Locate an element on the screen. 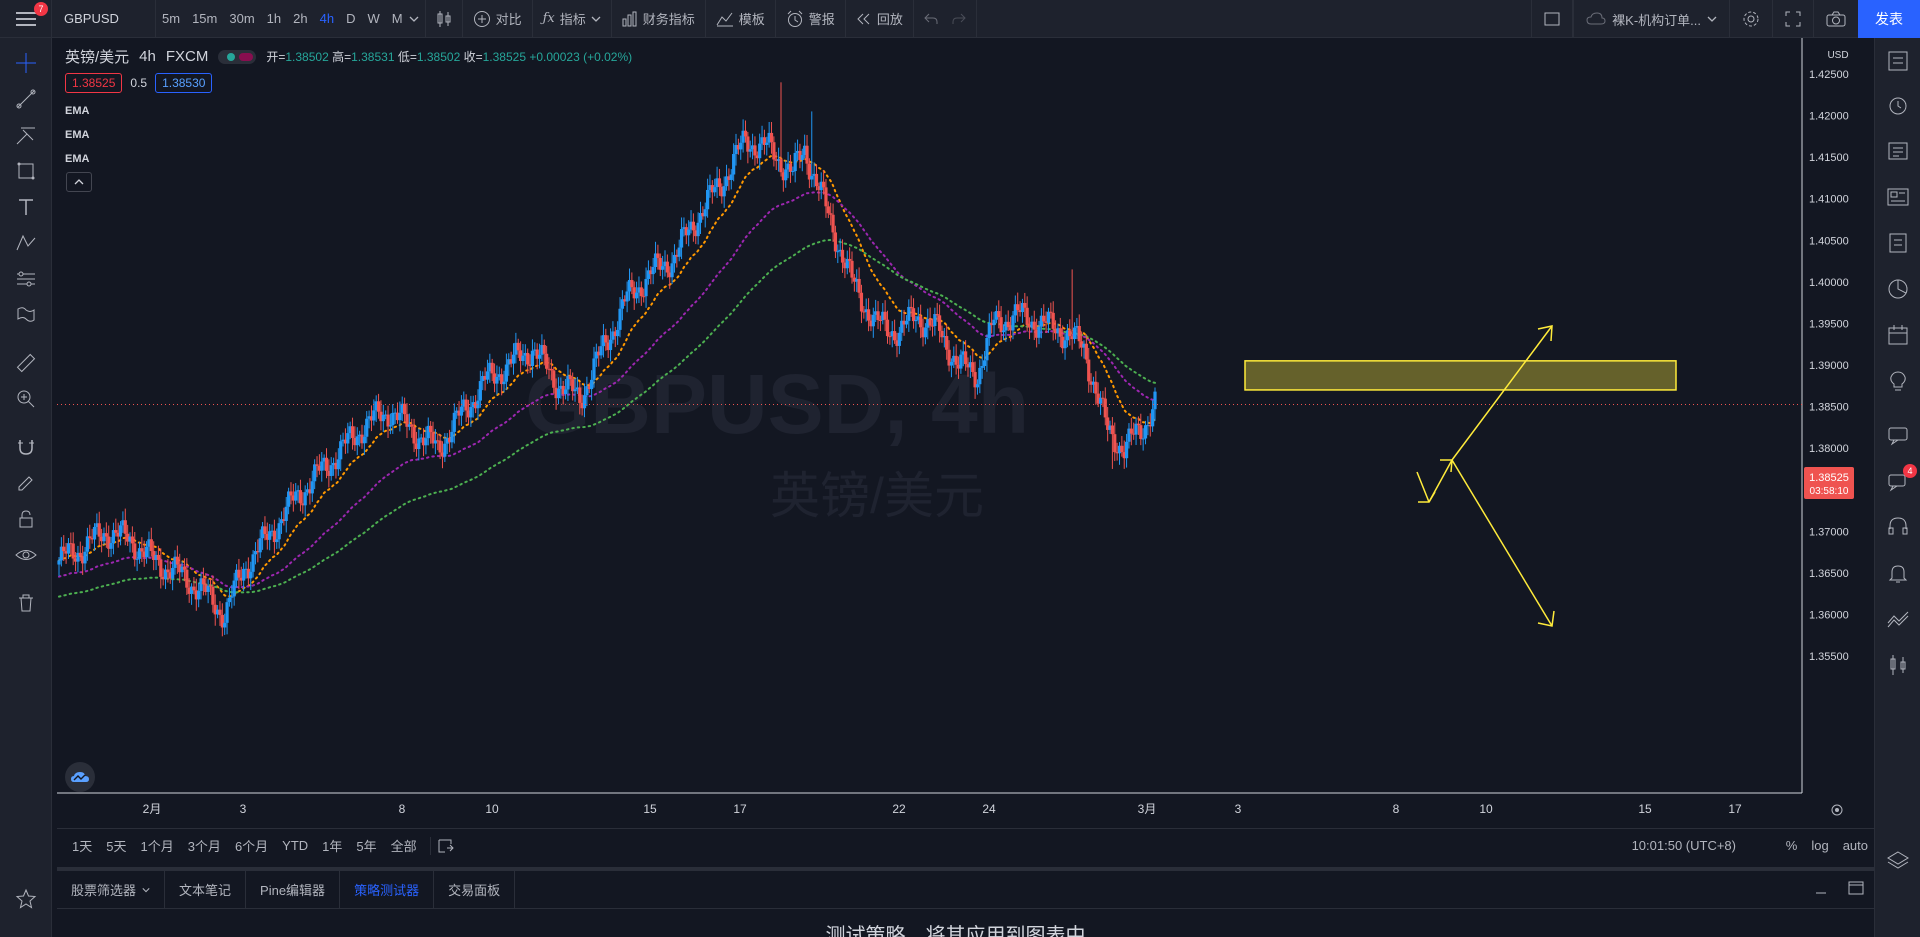  interval-w: W is located at coordinates (373, 18).